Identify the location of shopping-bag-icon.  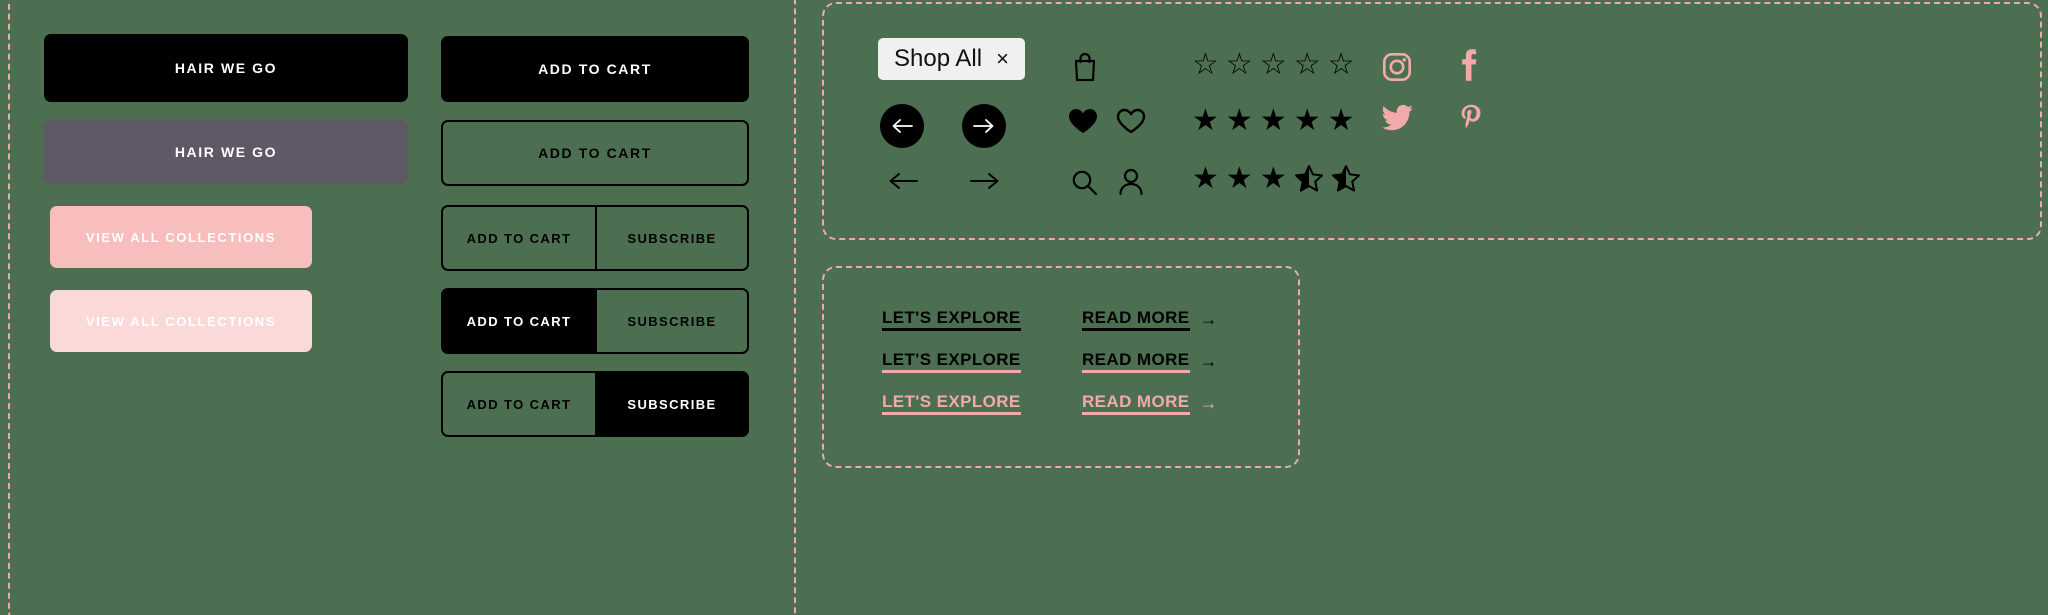
(1085, 67).